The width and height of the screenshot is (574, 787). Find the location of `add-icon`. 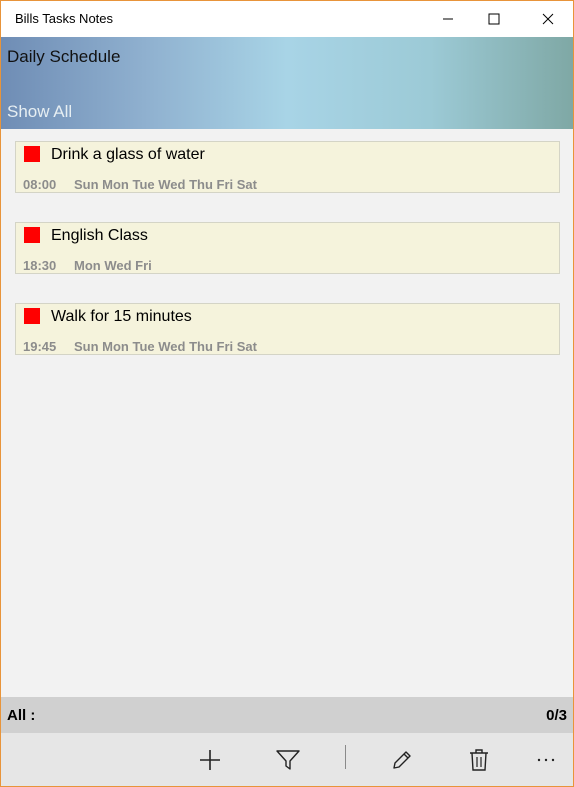

add-icon is located at coordinates (210, 759).